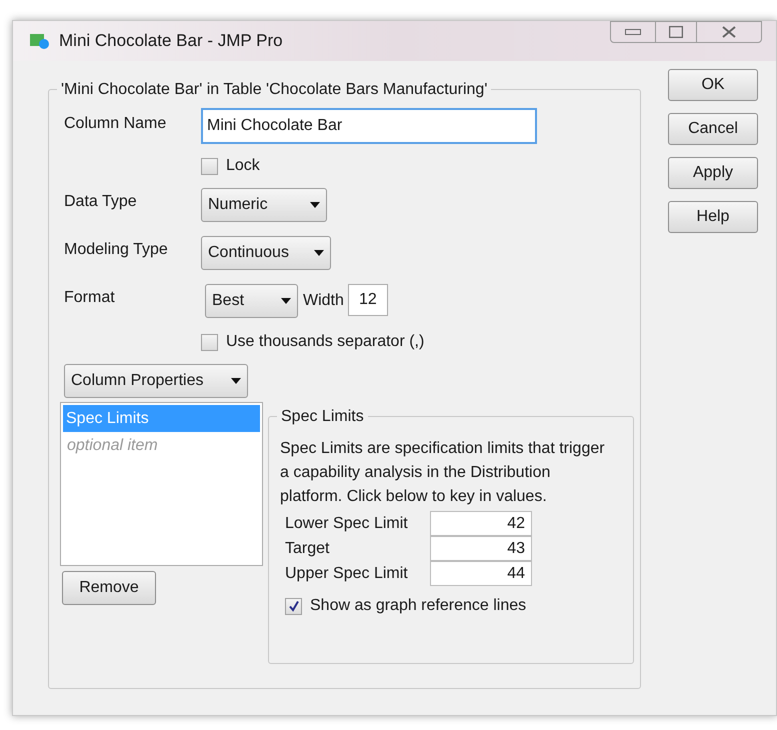 The height and width of the screenshot is (730, 777). Describe the element at coordinates (325, 342) in the screenshot. I see `checkbox-label: Use thousands separator (,)` at that location.